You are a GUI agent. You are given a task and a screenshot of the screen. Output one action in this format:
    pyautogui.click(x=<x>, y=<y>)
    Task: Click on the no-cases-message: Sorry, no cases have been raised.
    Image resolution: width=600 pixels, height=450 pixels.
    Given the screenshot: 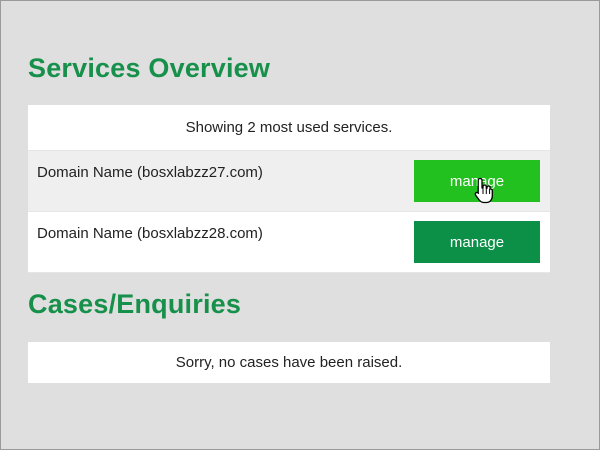 What is the action you would take?
    pyautogui.click(x=289, y=362)
    